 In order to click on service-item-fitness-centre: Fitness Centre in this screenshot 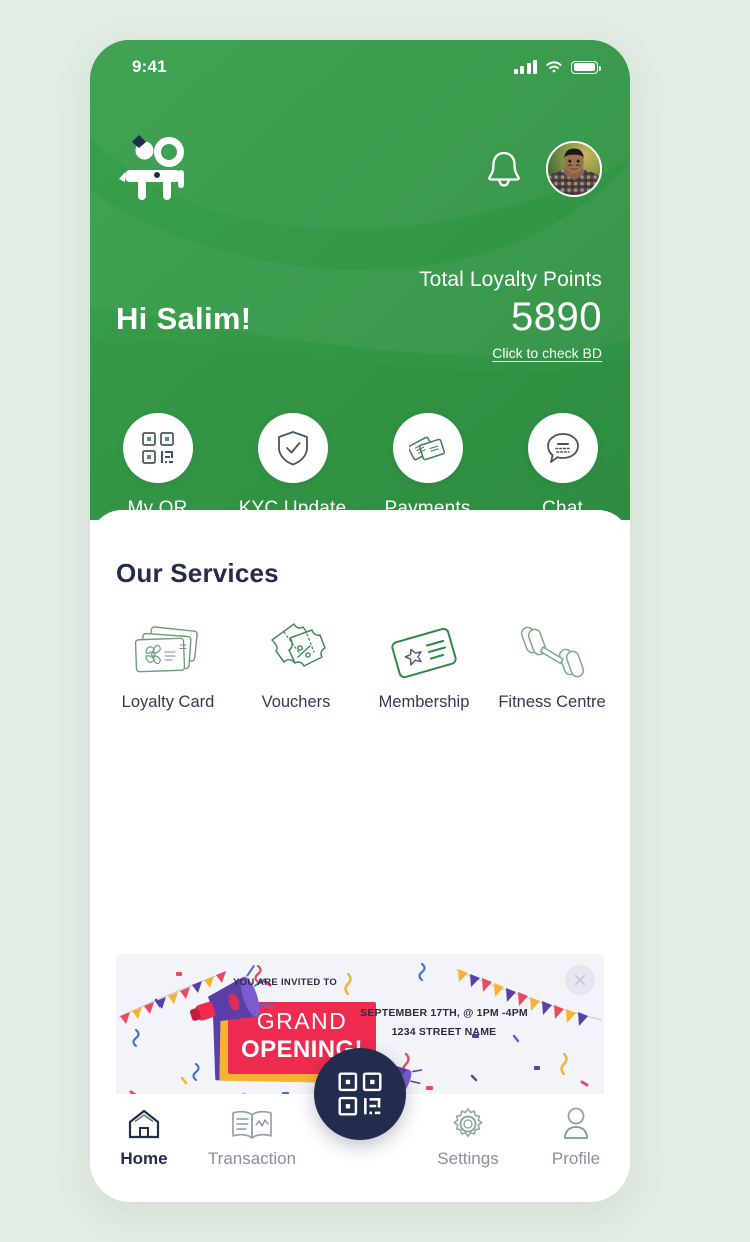, I will do `click(552, 666)`.